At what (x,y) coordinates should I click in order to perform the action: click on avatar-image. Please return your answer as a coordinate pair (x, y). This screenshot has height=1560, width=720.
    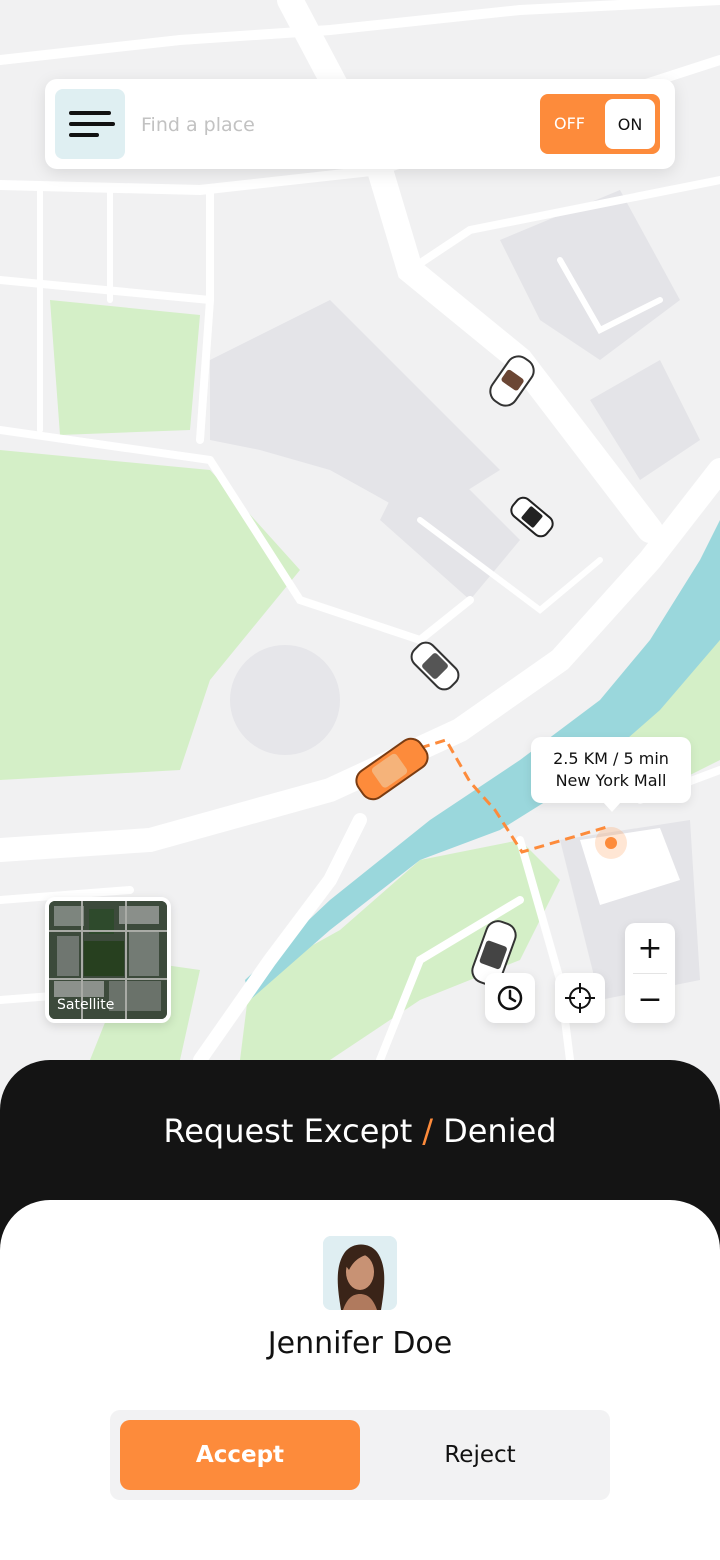
    Looking at the image, I should click on (360, 1273).